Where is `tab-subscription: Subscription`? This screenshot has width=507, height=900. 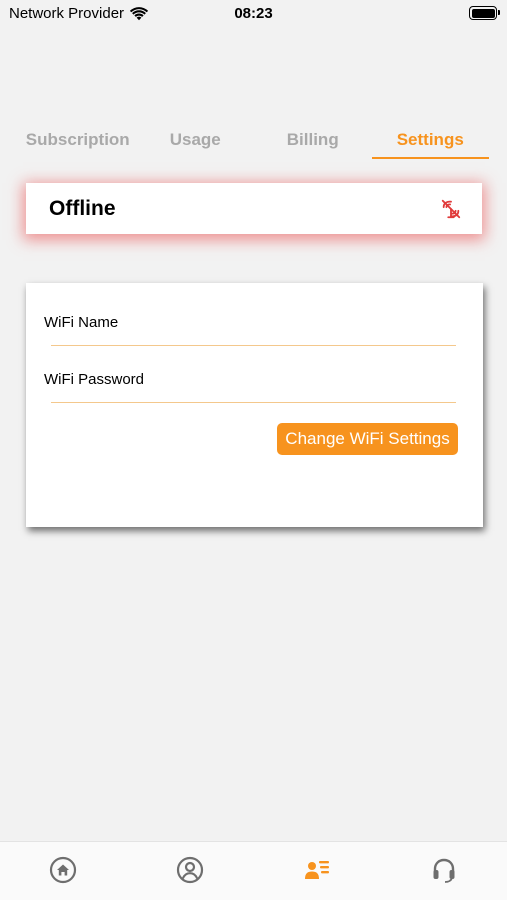
tab-subscription: Subscription is located at coordinates (78, 144).